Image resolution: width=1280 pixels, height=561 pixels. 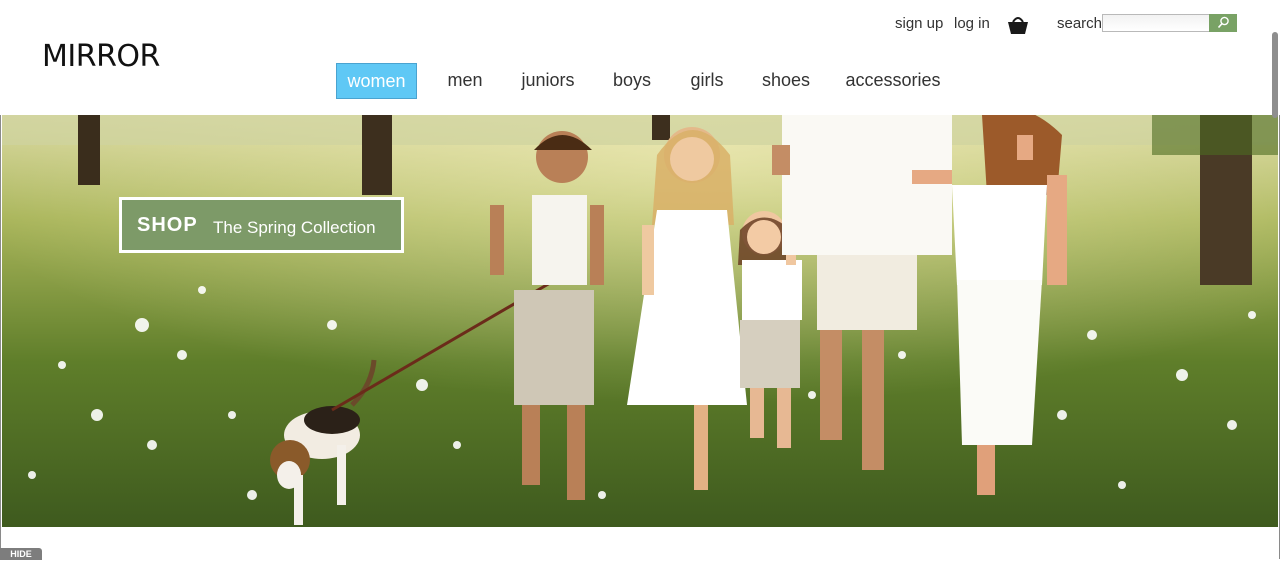 I want to click on utility-bar: sign up log in search, so click(x=640, y=25).